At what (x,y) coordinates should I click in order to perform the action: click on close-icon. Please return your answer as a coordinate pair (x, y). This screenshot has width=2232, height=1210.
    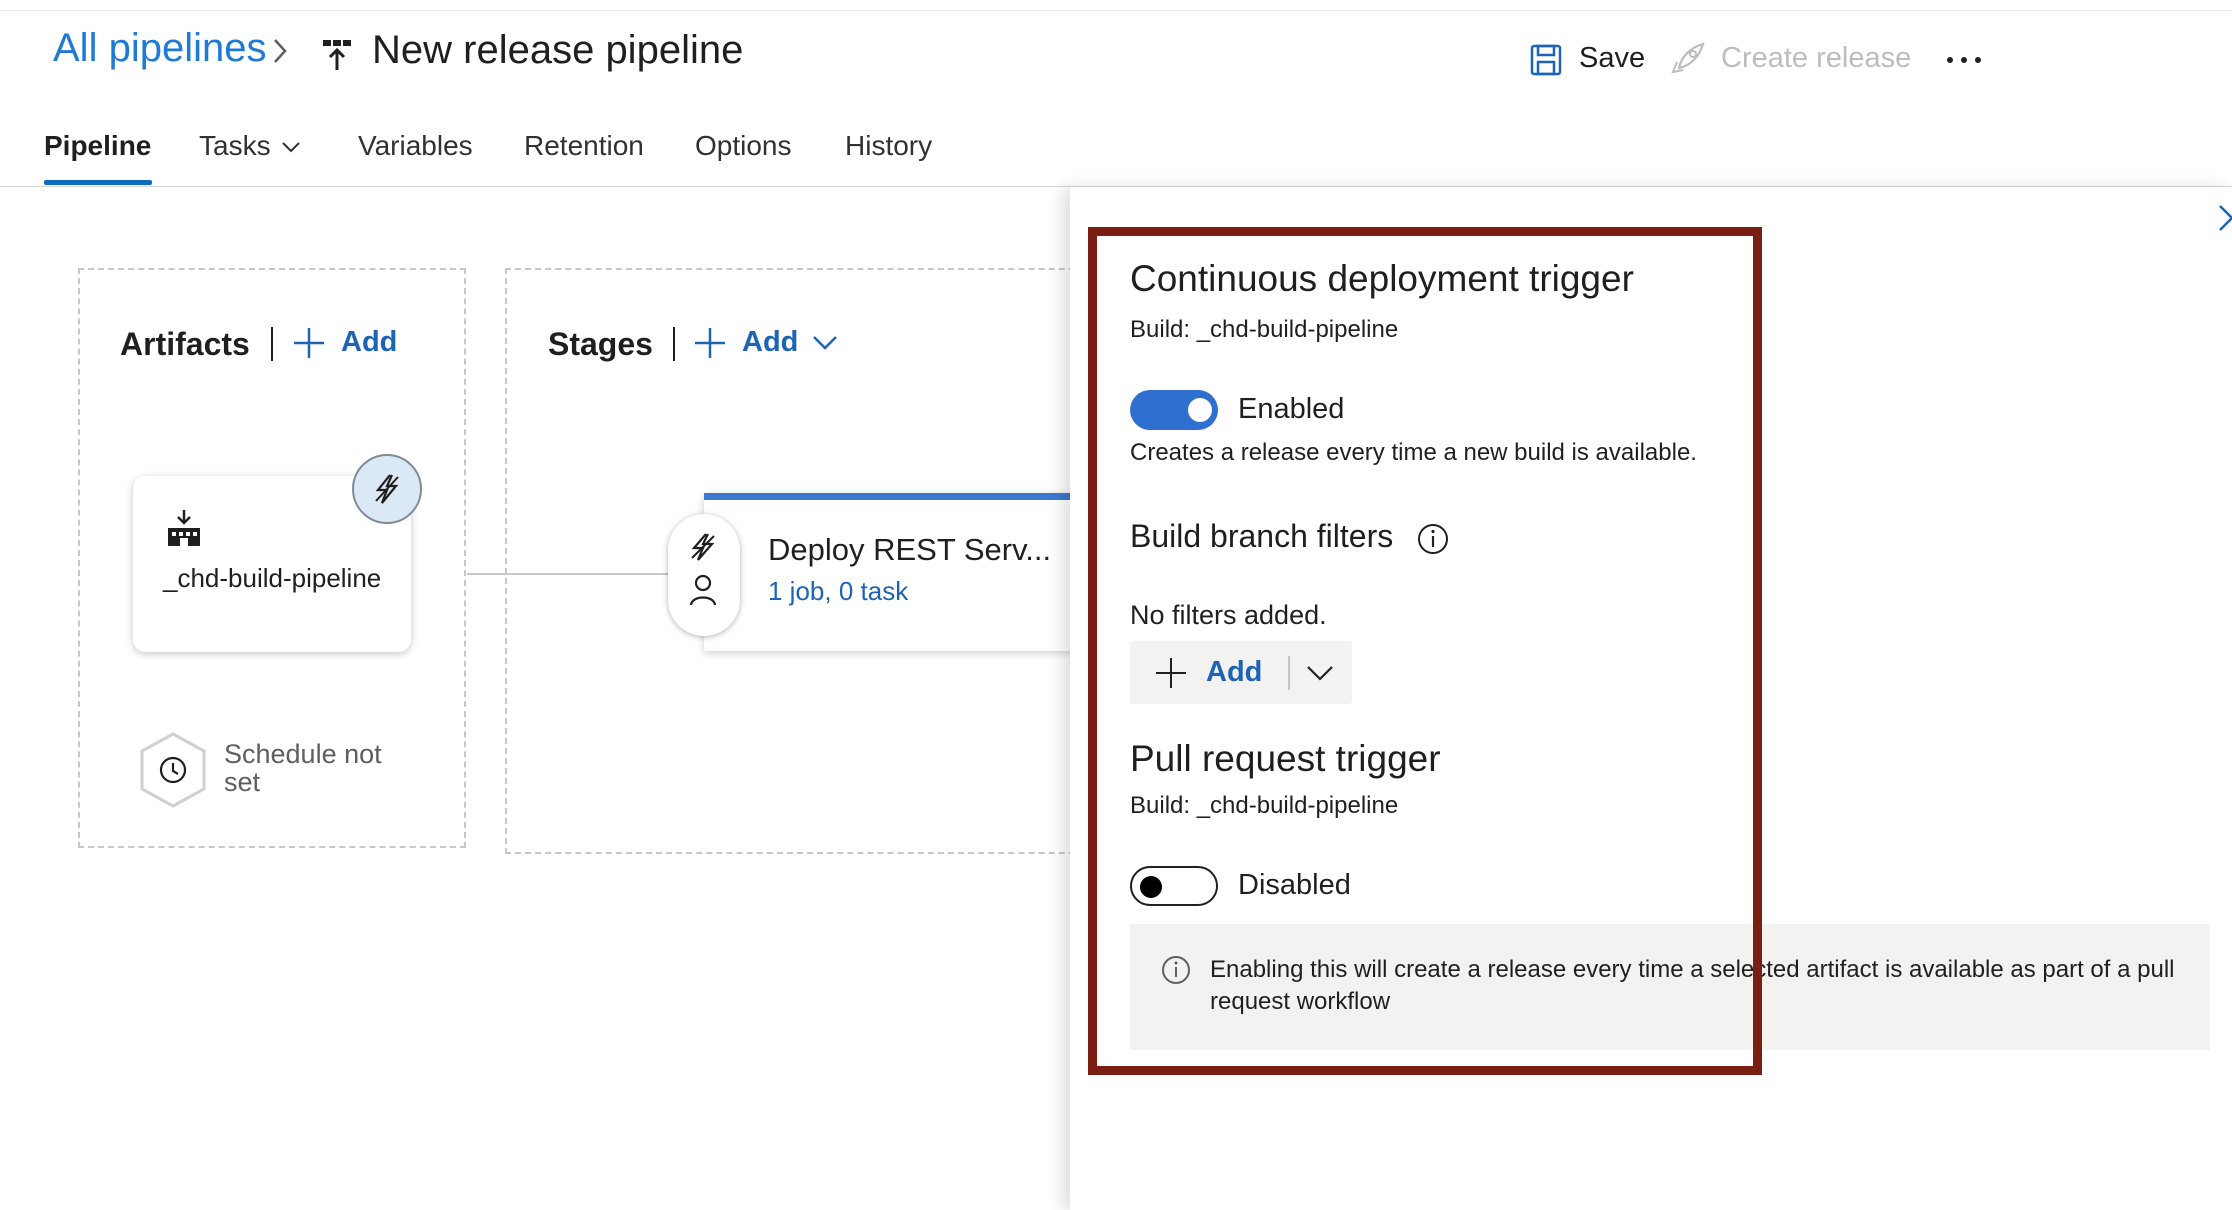
    Looking at the image, I should click on (2225, 217).